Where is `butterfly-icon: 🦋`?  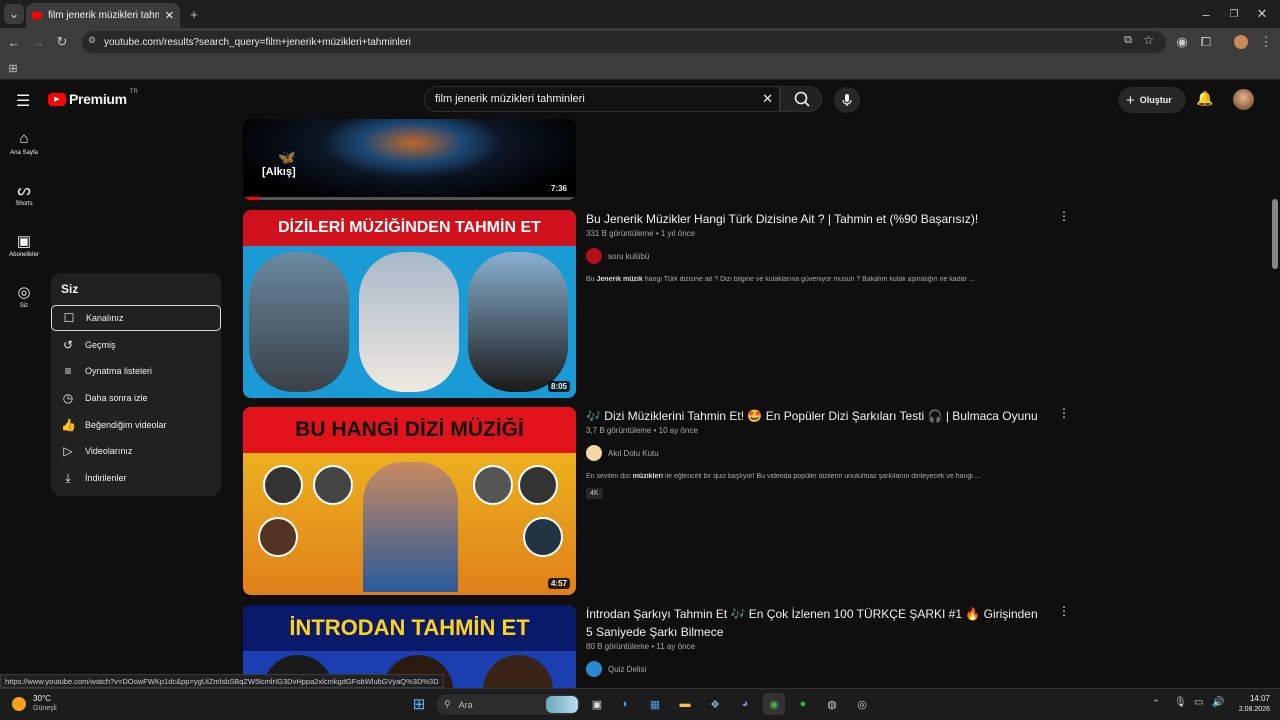 butterfly-icon: 🦋 is located at coordinates (287, 157).